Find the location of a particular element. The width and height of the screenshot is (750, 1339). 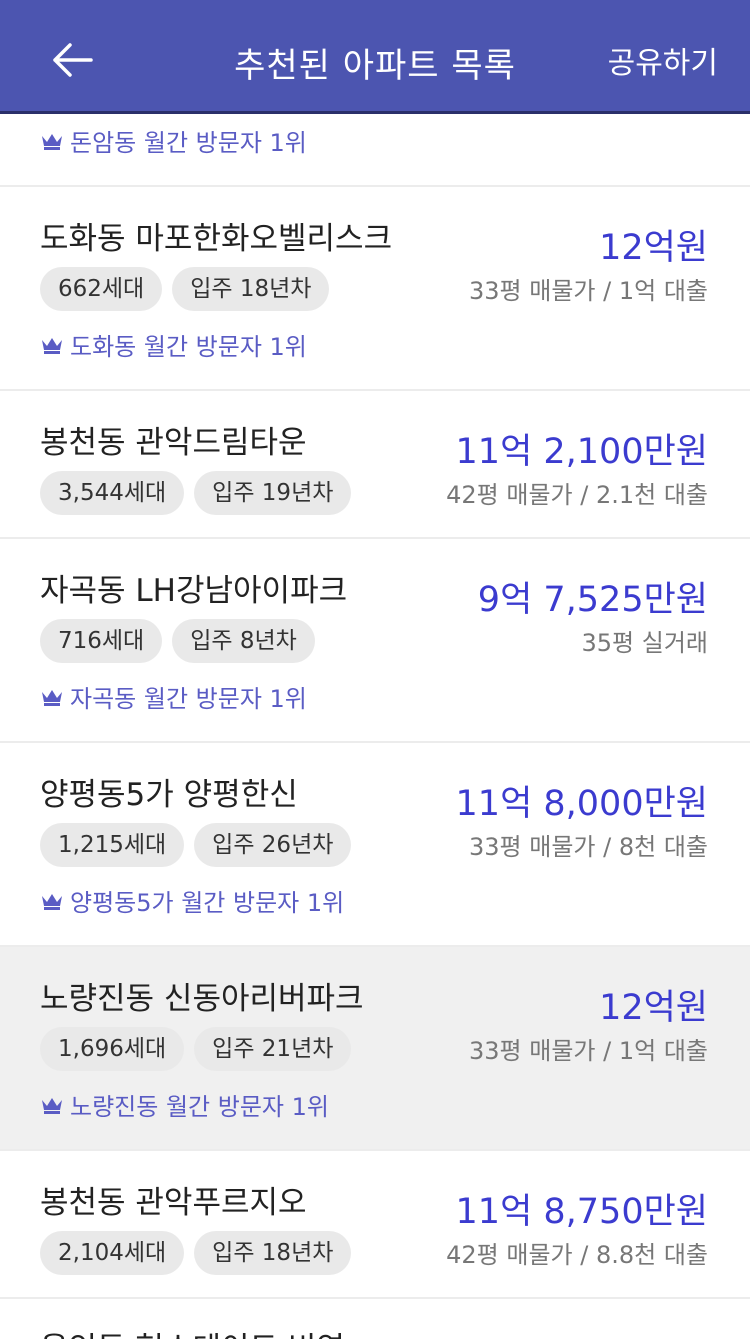

apartment-name: 봉천동 관악드림타운 is located at coordinates (173, 443).